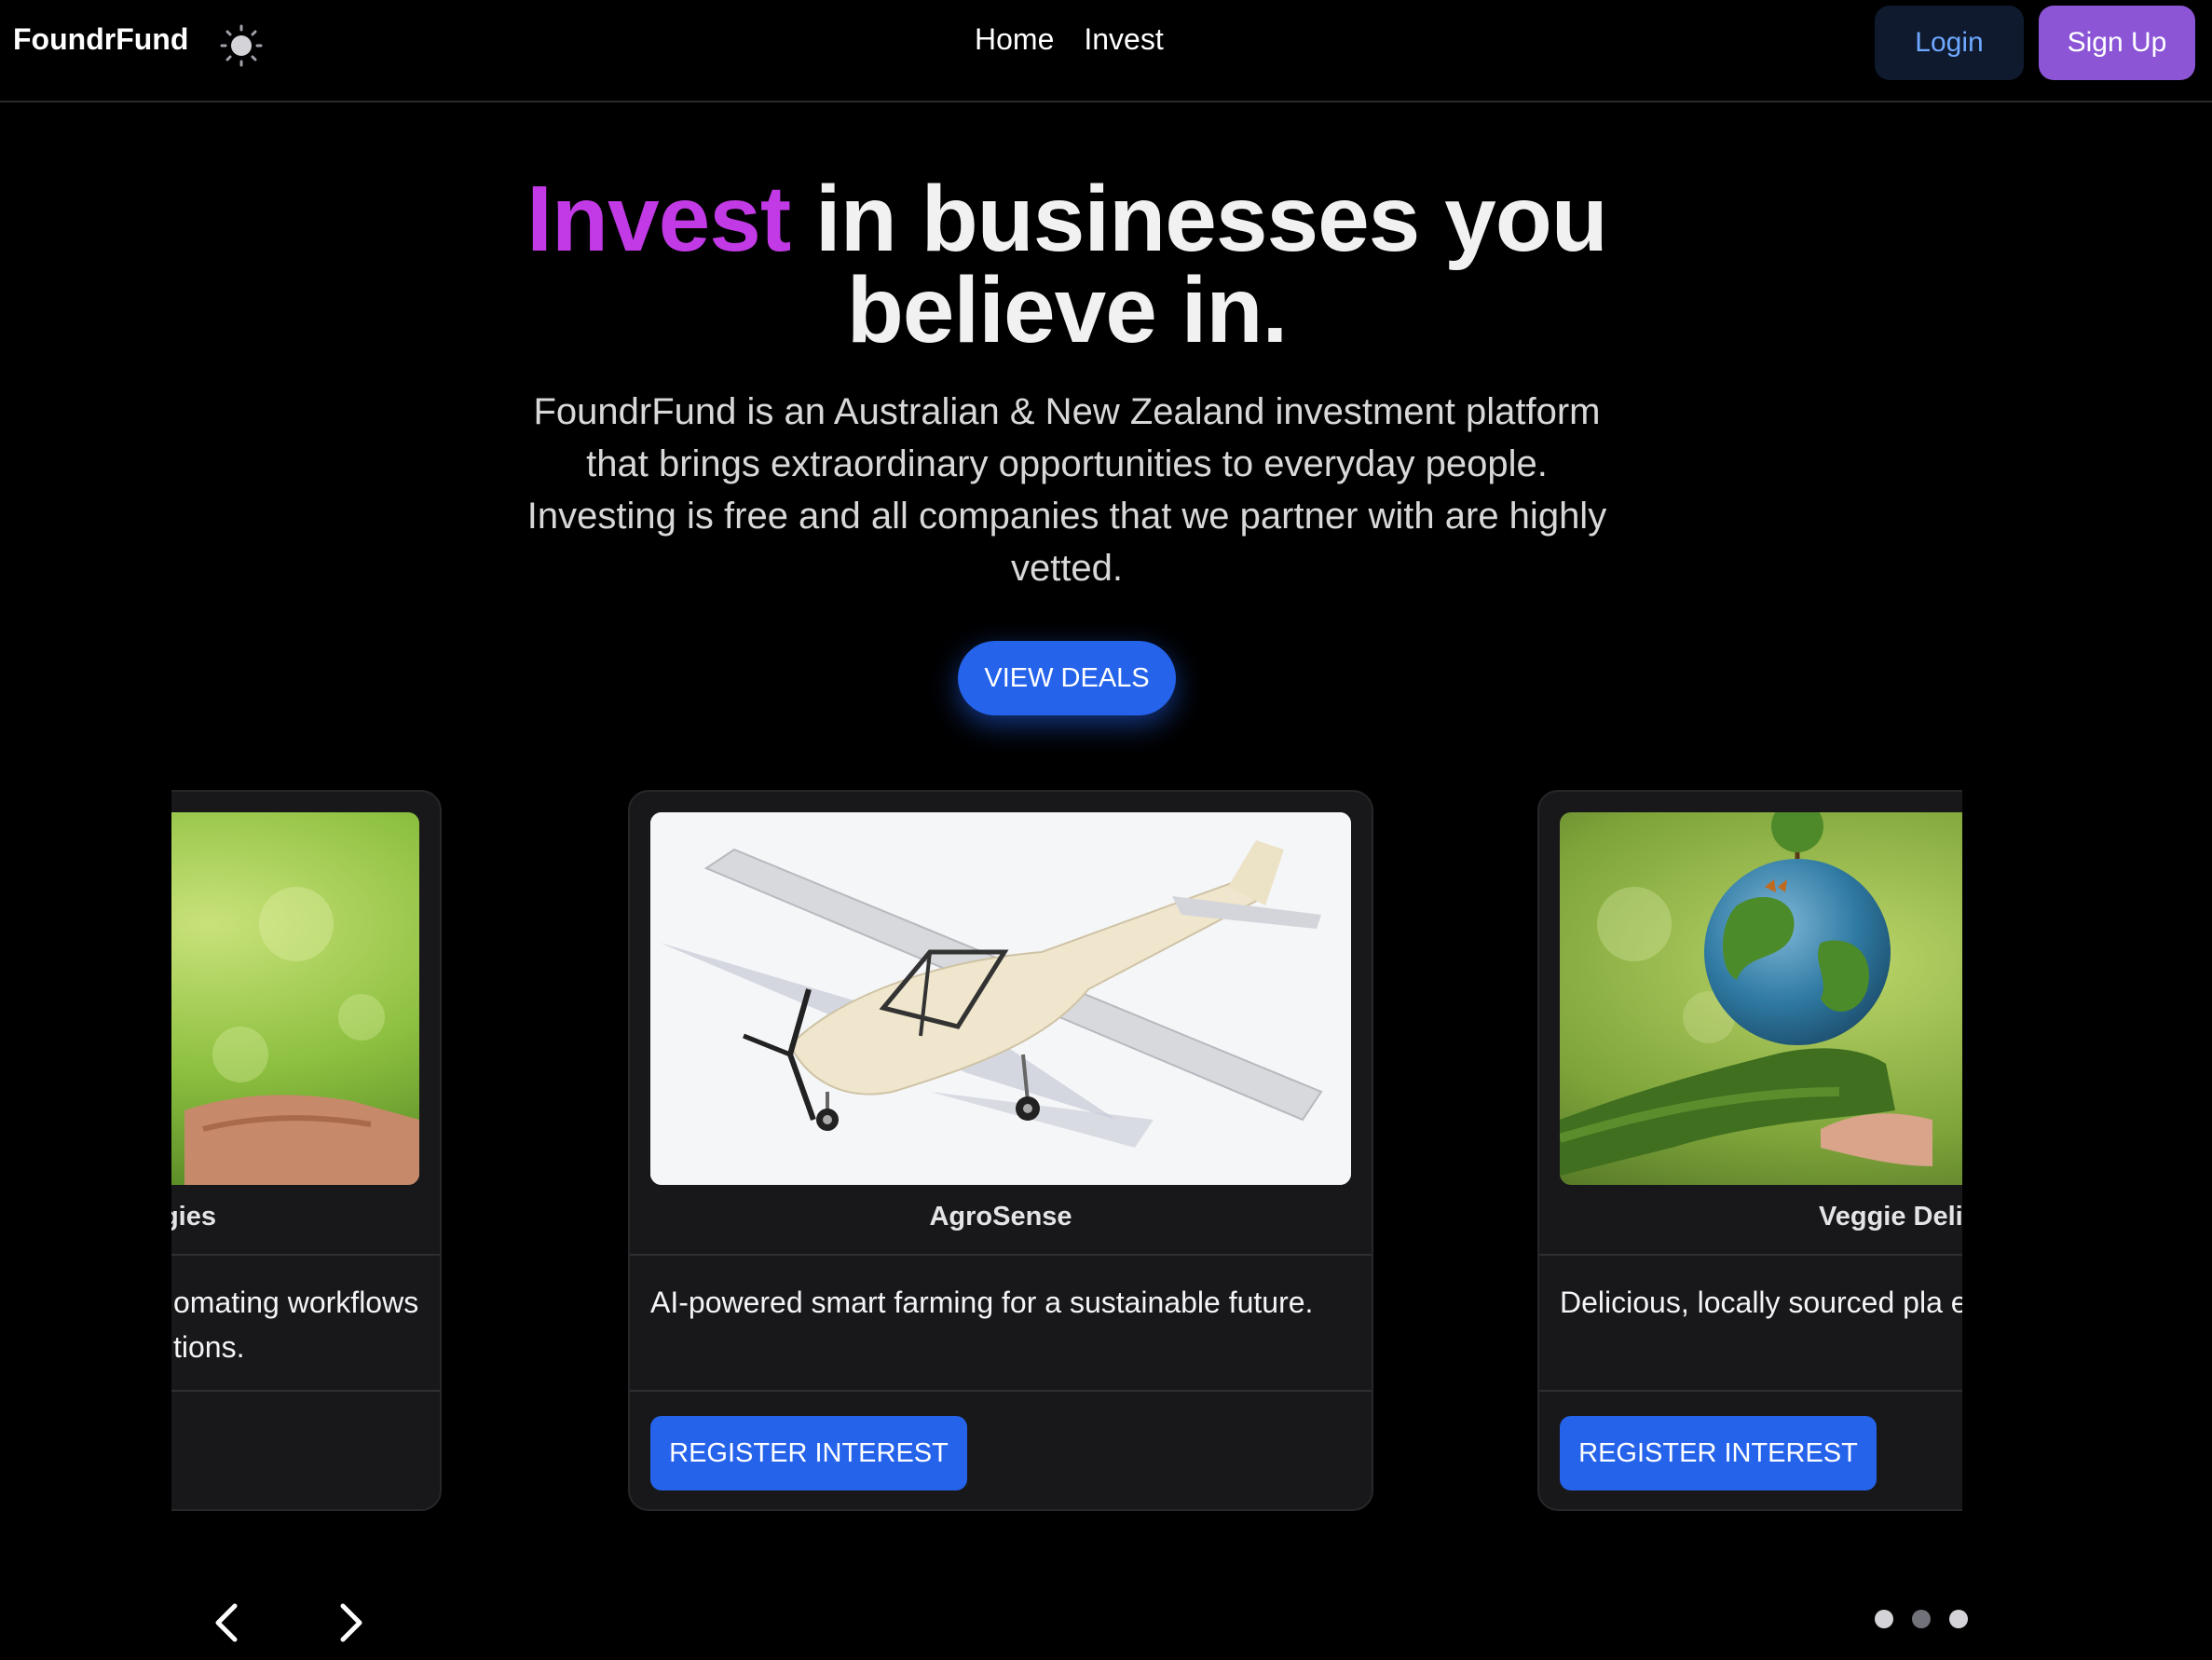 The height and width of the screenshot is (1660, 2212). I want to click on deal-description: omating workflows tions., so click(296, 1325).